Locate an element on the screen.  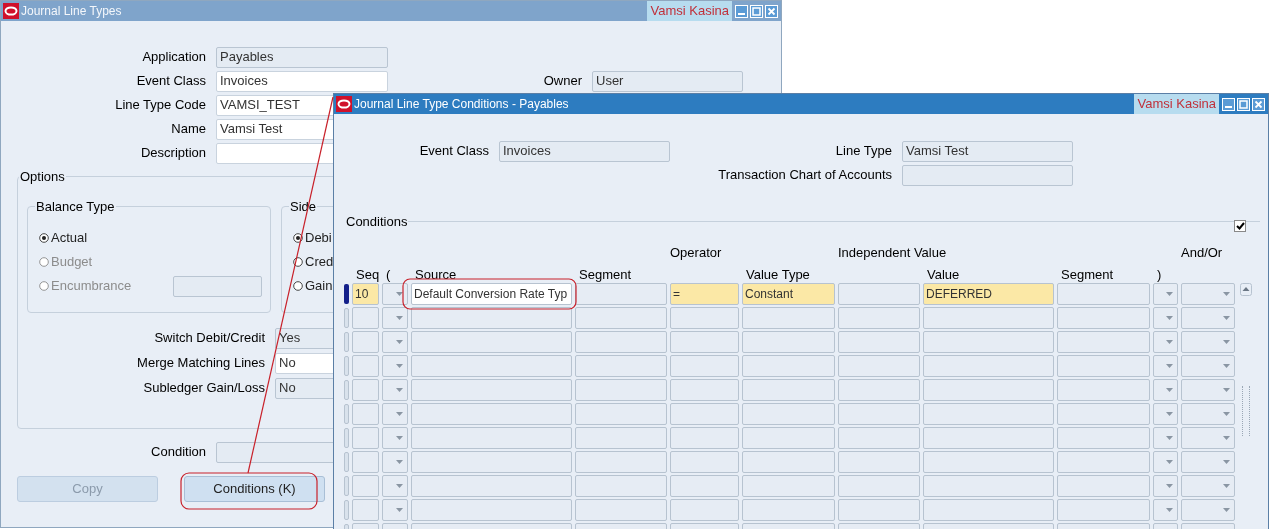
text-field: Vamsi Test is located at coordinates (987, 151).